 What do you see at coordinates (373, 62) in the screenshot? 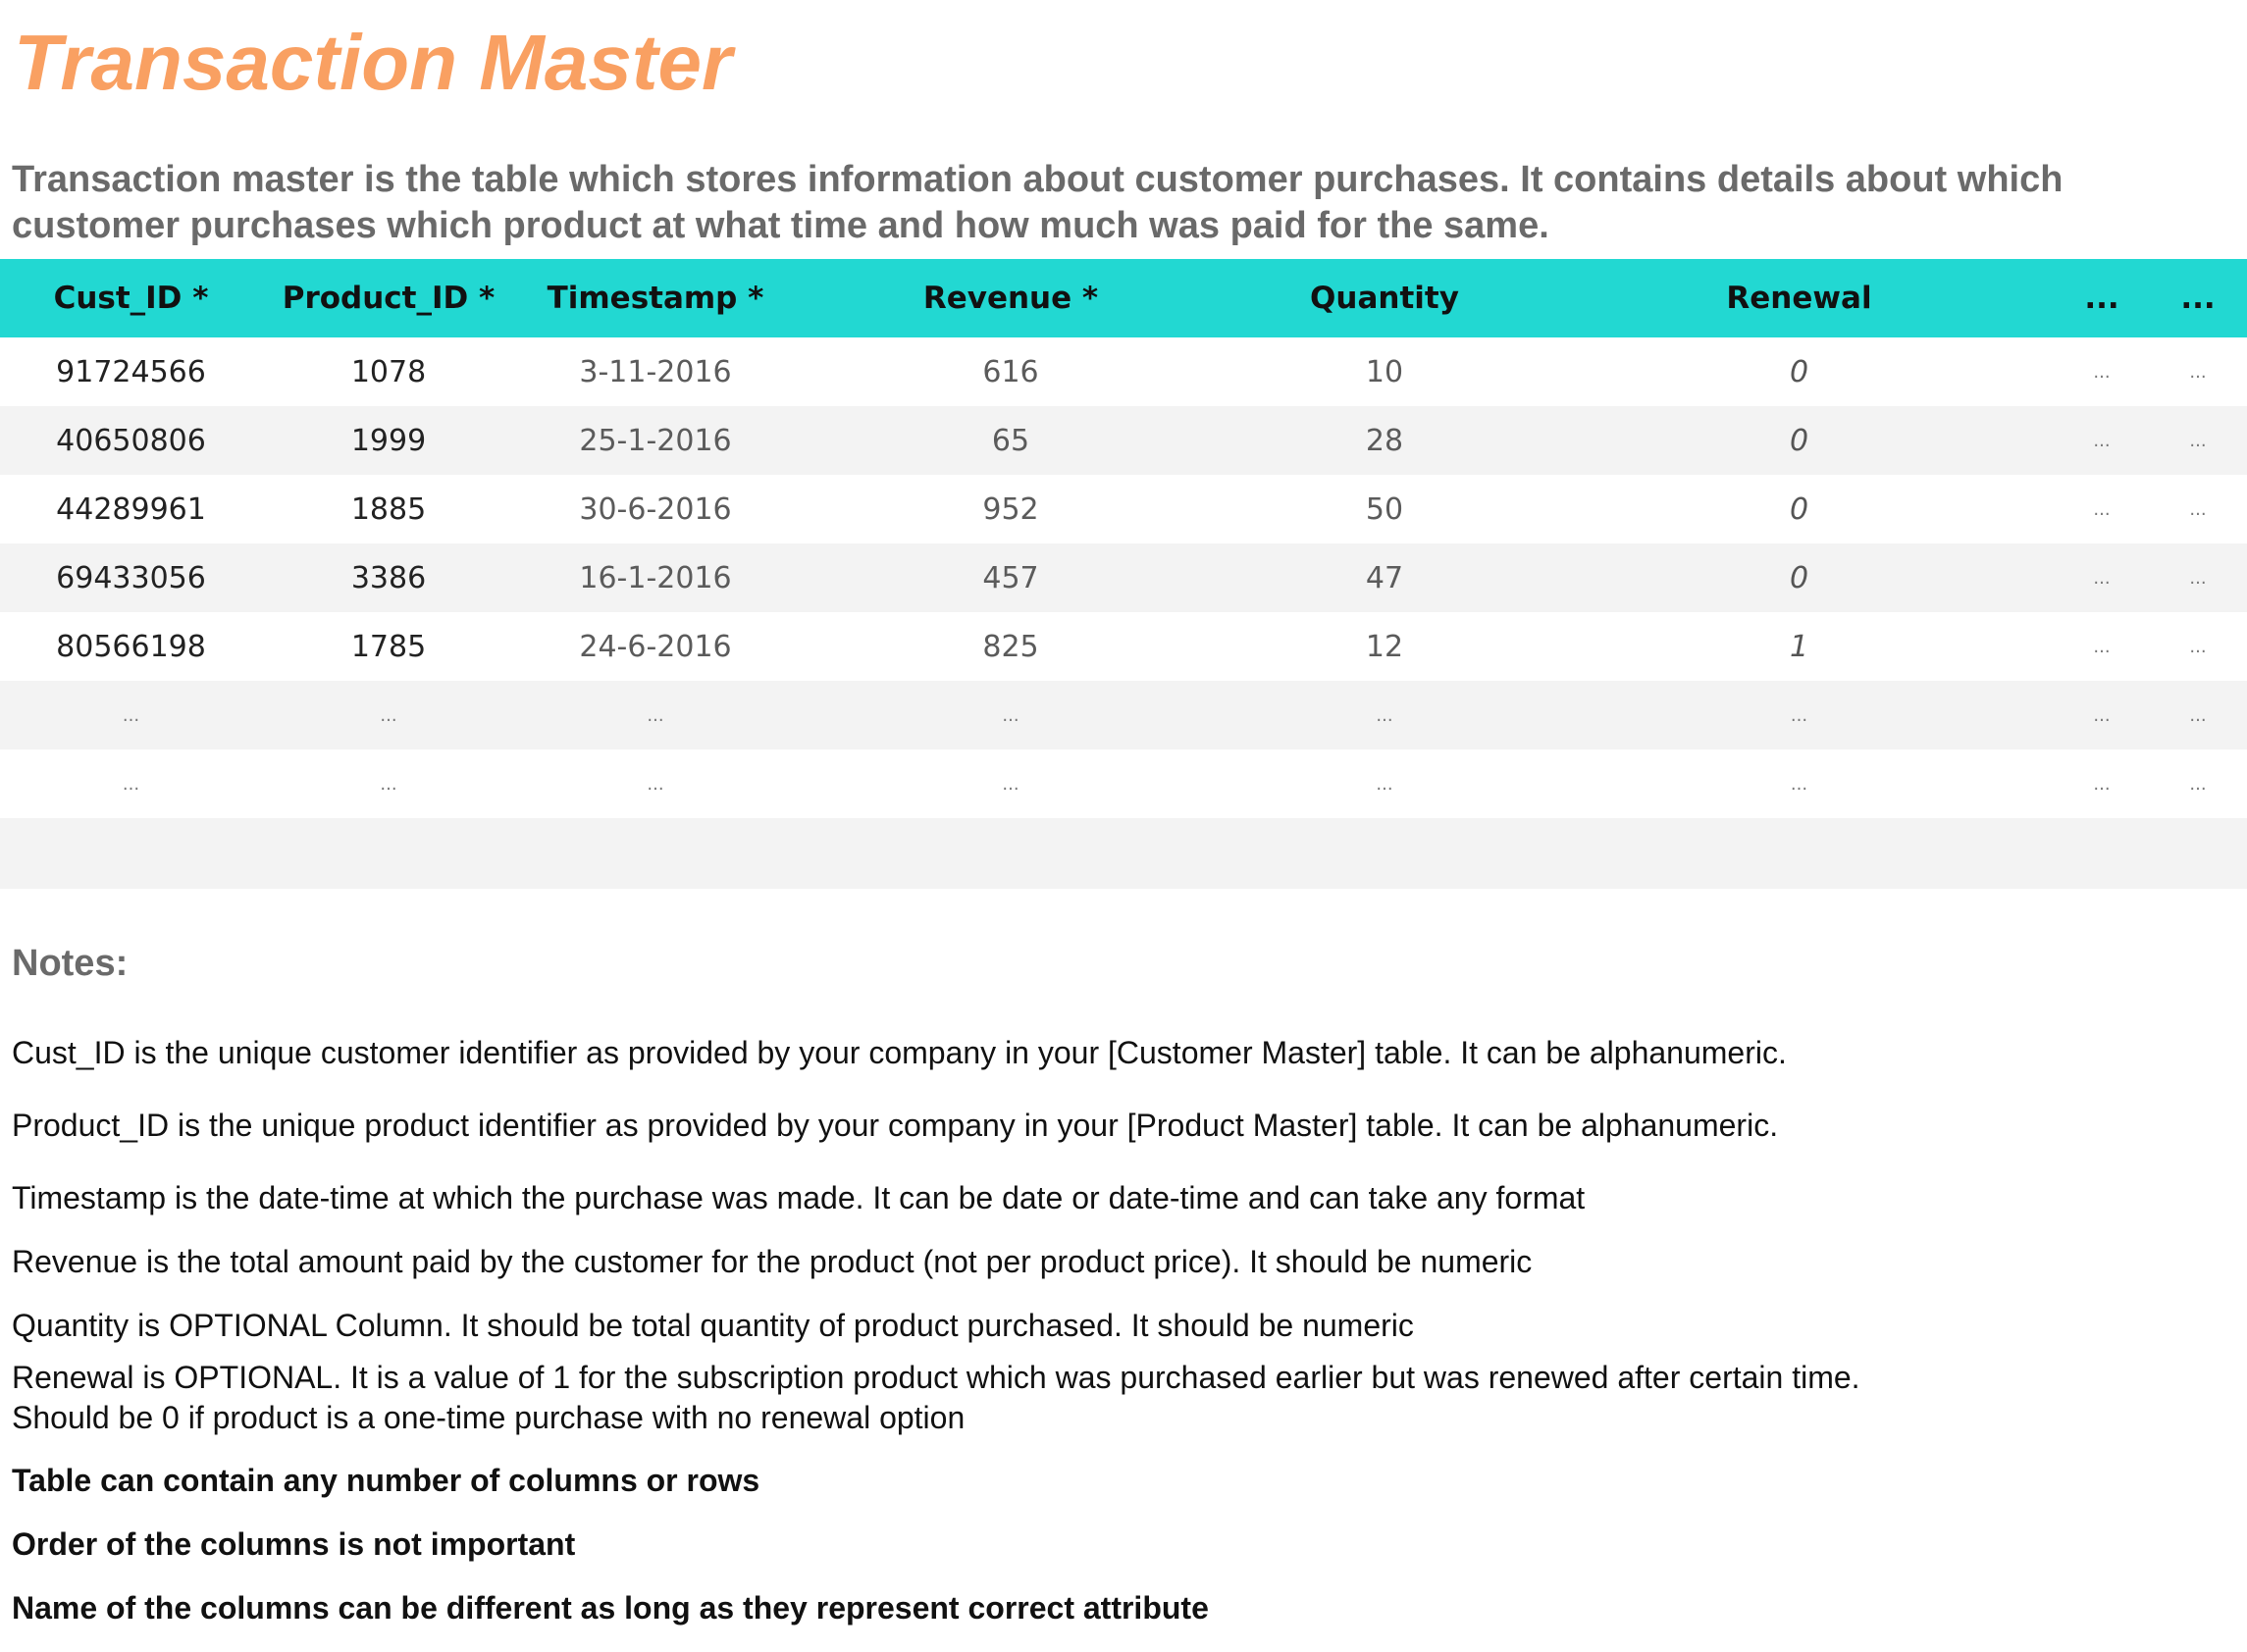
I see `page-title: Transaction Master` at bounding box center [373, 62].